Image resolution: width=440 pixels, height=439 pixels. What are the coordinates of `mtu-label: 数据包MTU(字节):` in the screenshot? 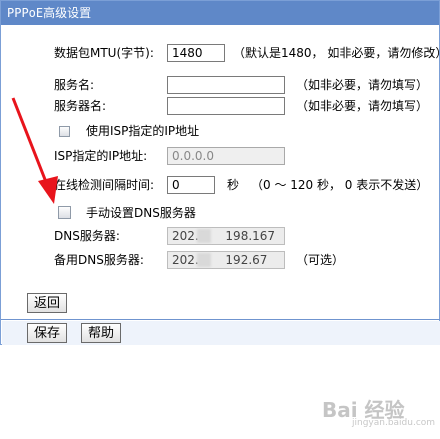 It's located at (104, 53).